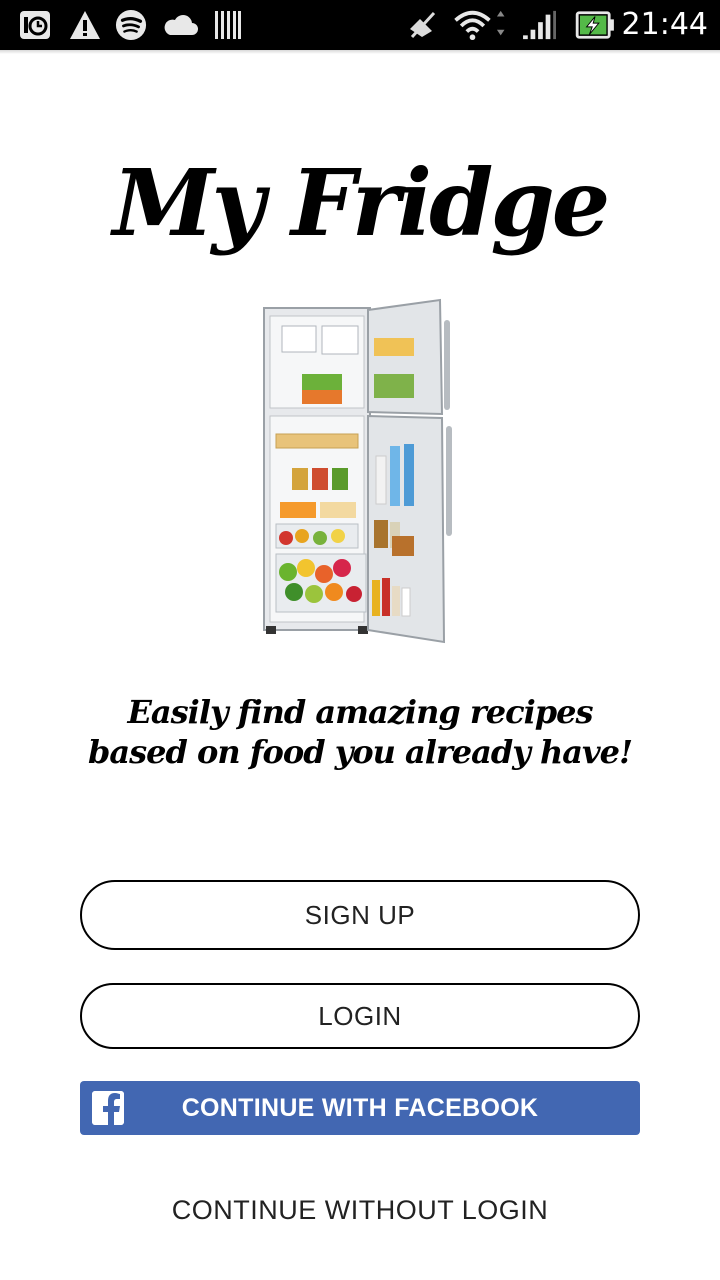 The height and width of the screenshot is (1280, 720). Describe the element at coordinates (131, 25) in the screenshot. I see `spotify-icon` at that location.